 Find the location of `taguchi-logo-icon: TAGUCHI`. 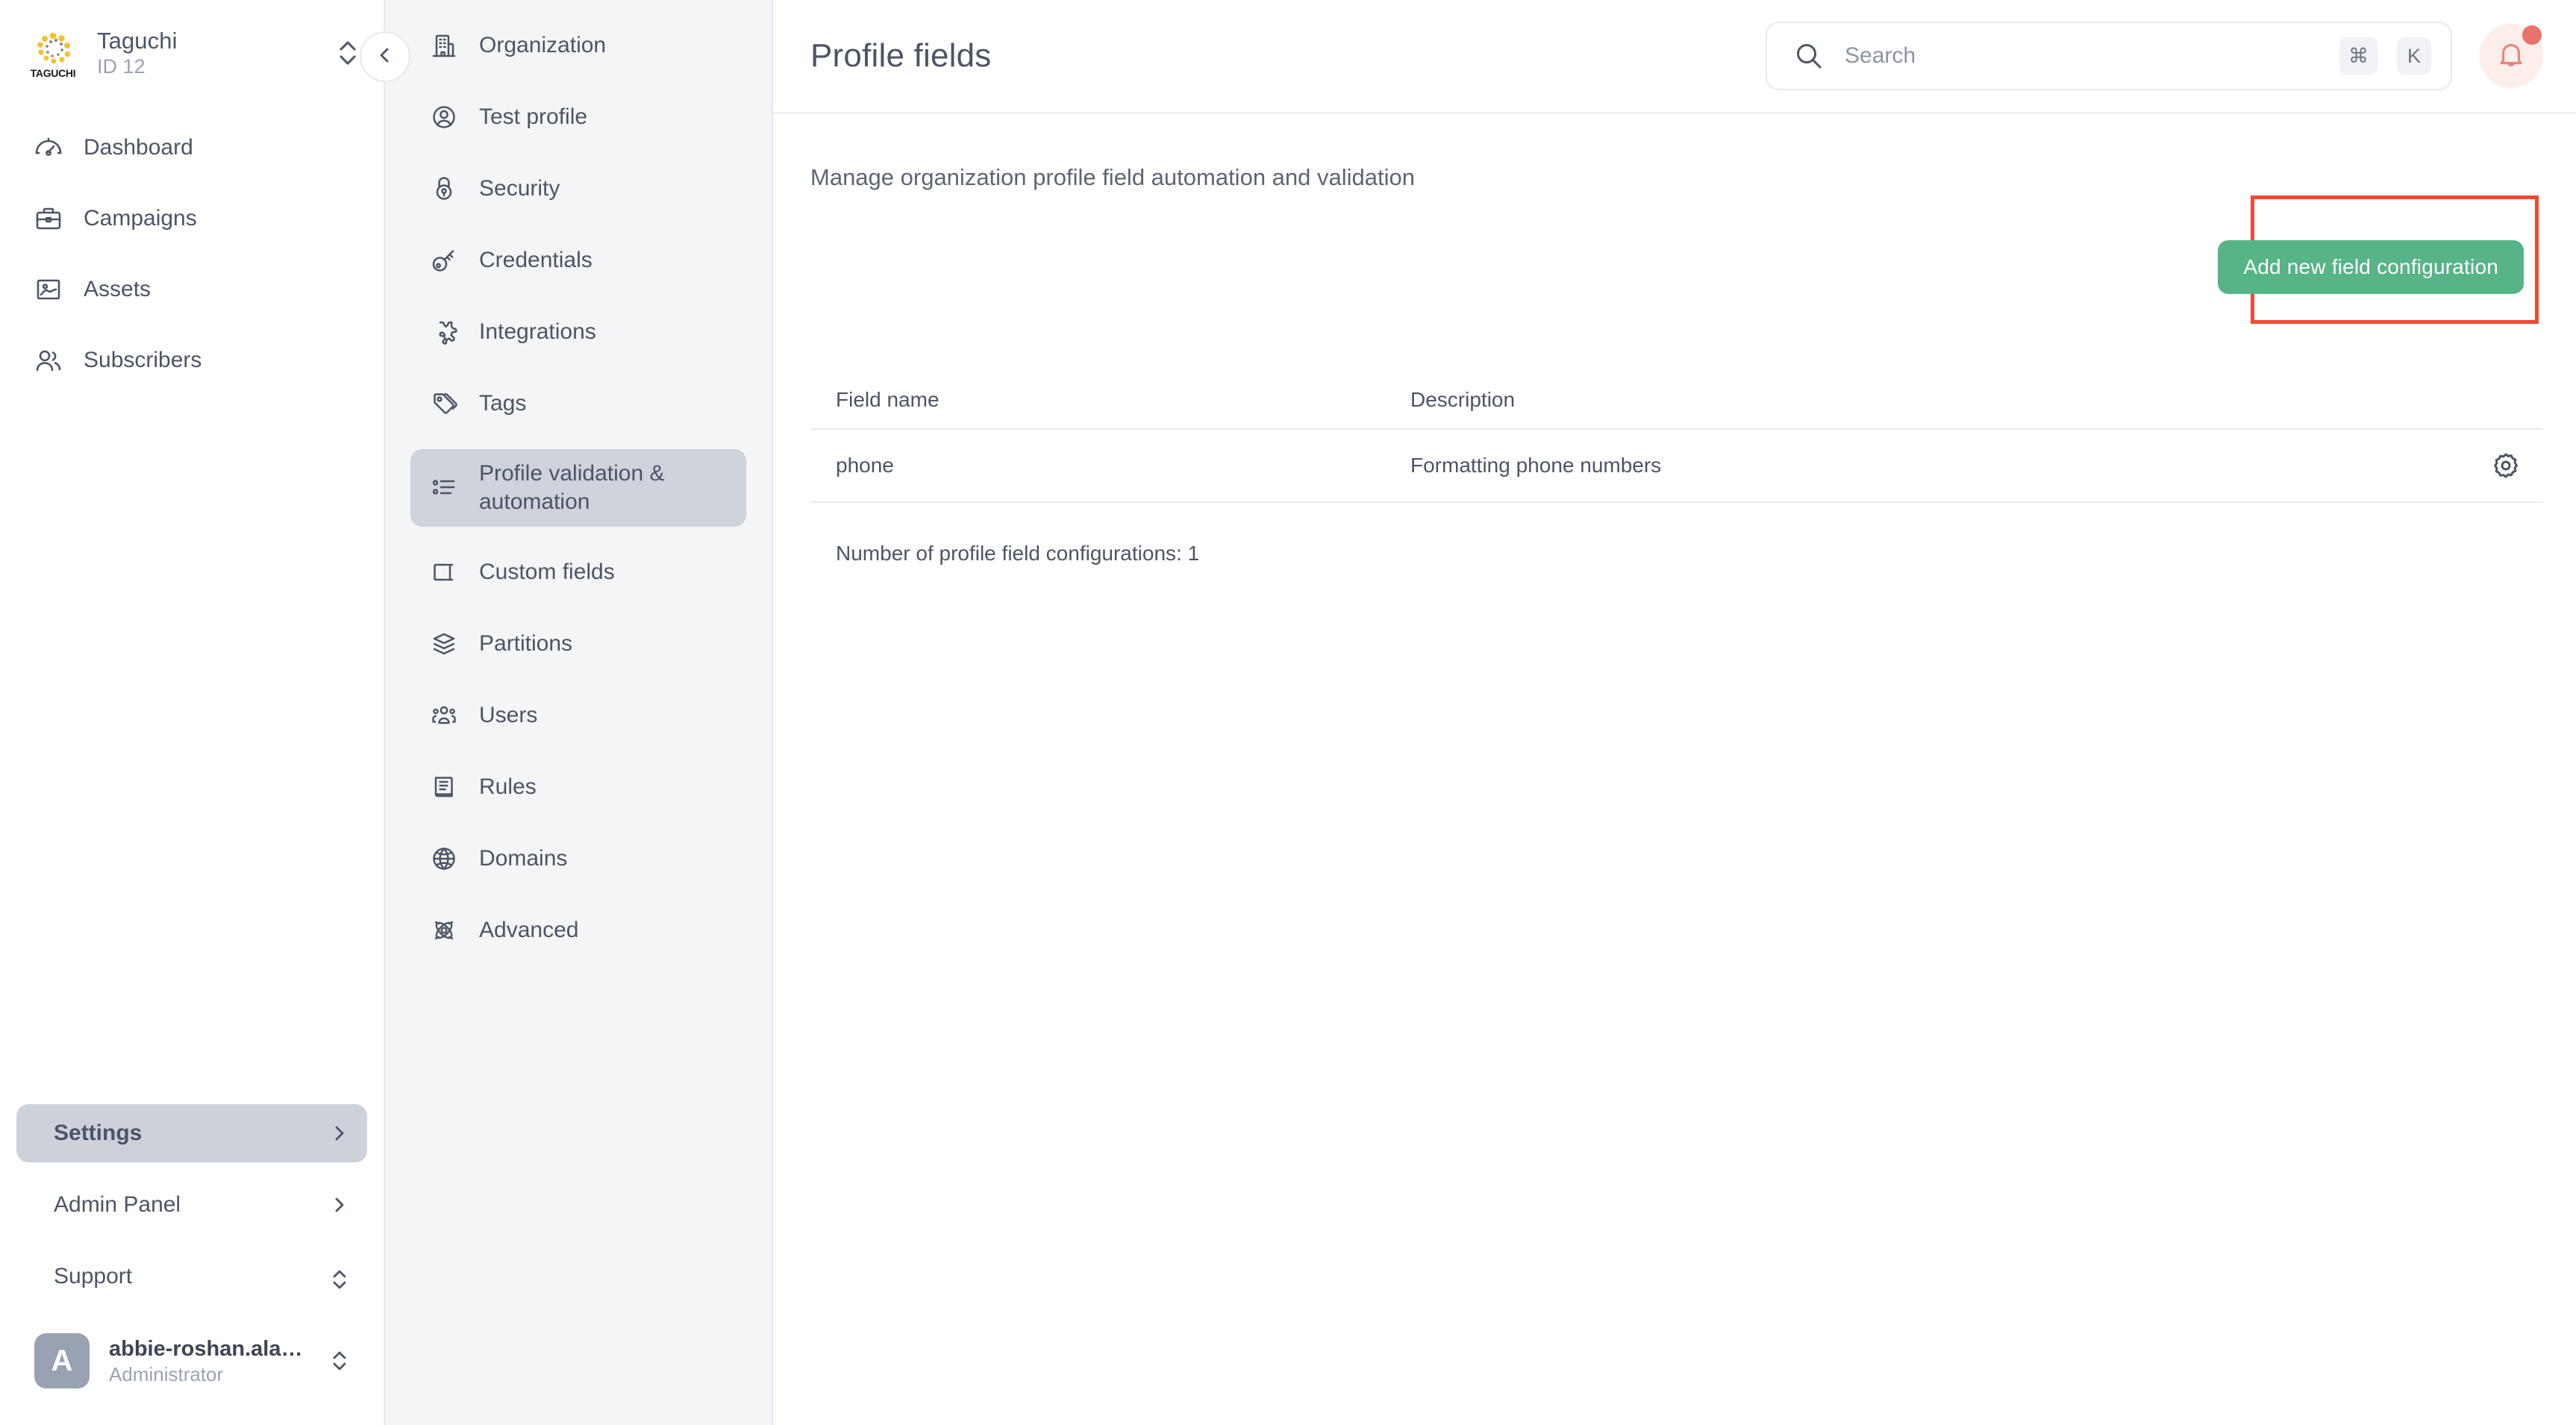

taguchi-logo-icon: TAGUCHI is located at coordinates (53, 53).